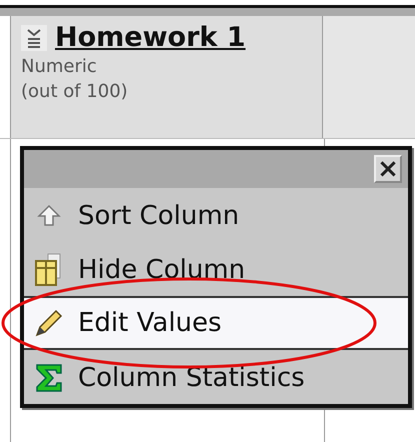 The height and width of the screenshot is (442, 415). Describe the element at coordinates (49, 216) in the screenshot. I see `up-arrow-icon` at that location.